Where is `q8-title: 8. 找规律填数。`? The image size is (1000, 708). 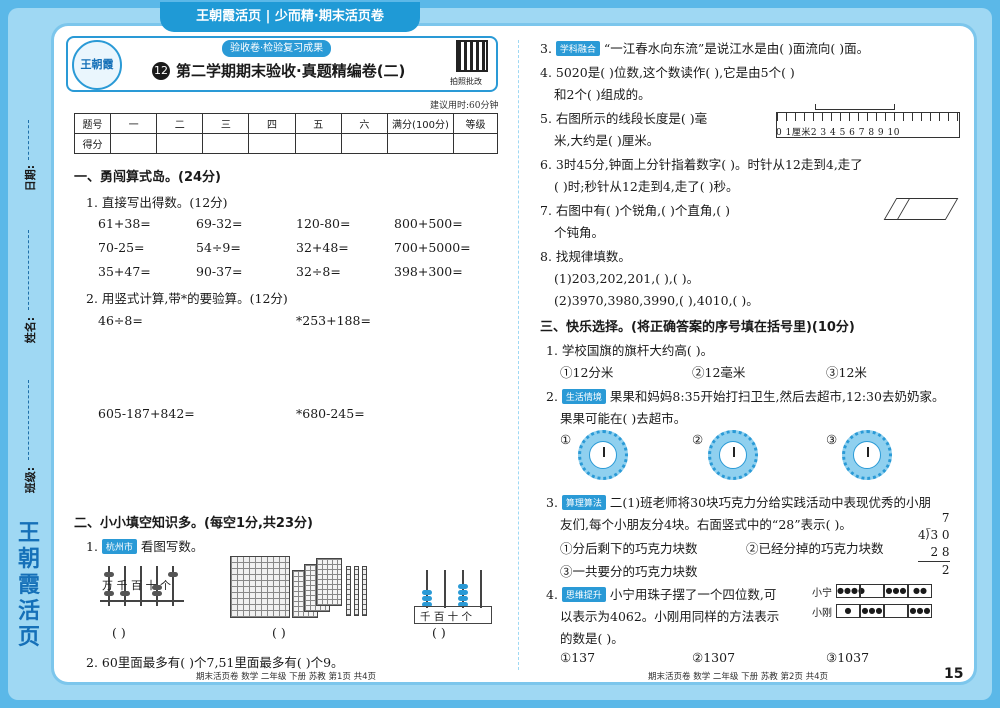
q8-title: 8. 找规律填数。 is located at coordinates (585, 256).